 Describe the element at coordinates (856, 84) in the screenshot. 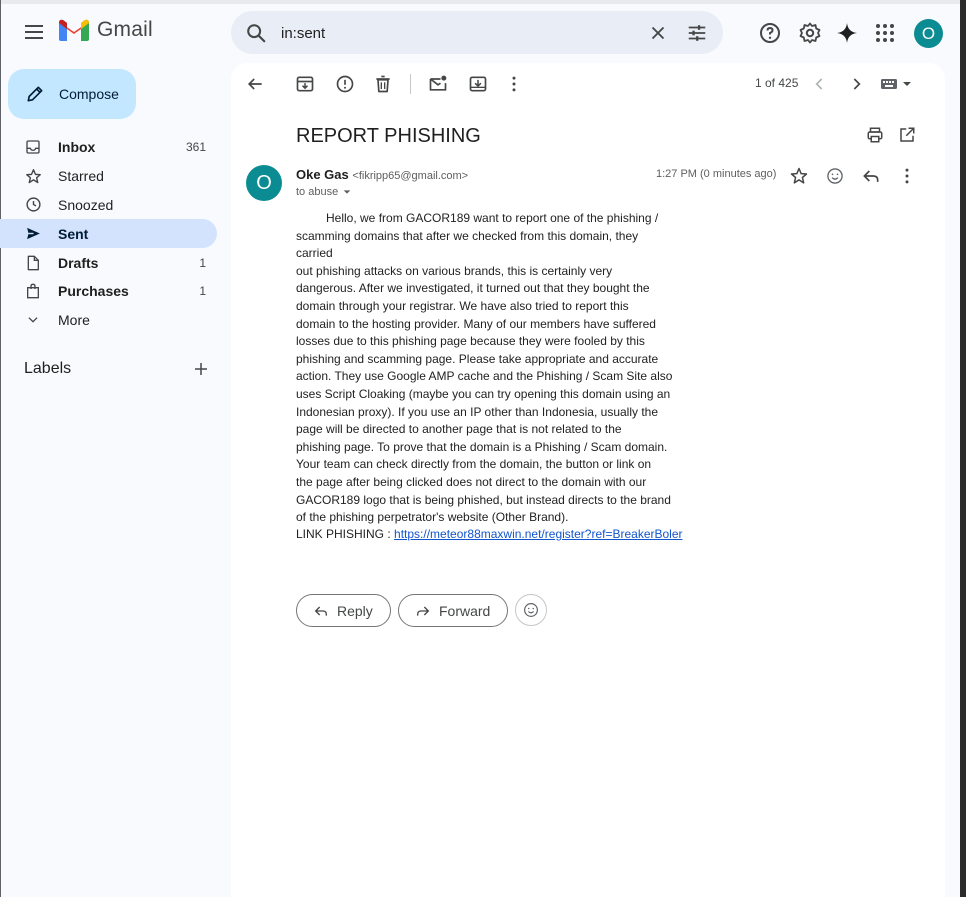

I see `next-chevron-icon` at that location.